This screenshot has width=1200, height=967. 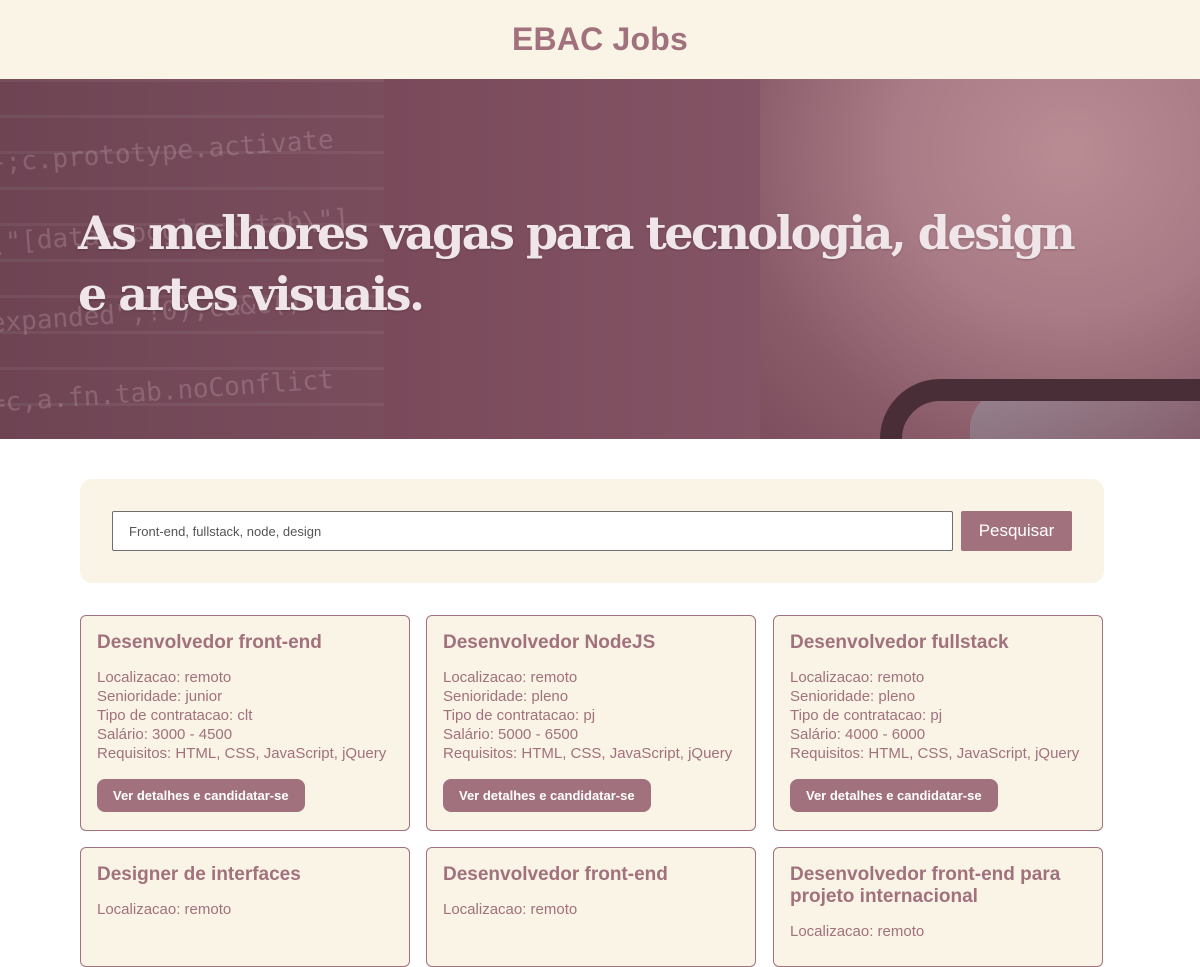 What do you see at coordinates (938, 931) in the screenshot?
I see `job-info: Localizacao: remoto` at bounding box center [938, 931].